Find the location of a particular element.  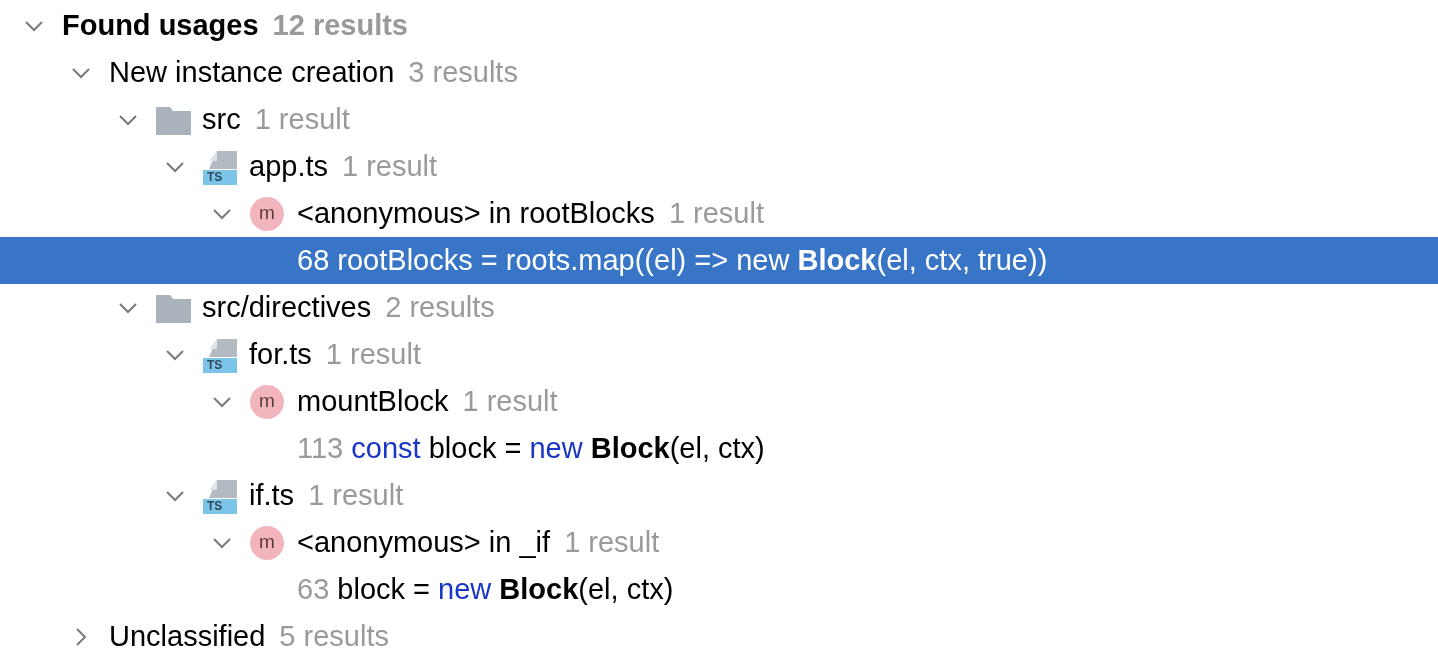

node-label: <anonymous> in _if is located at coordinates (424, 542).